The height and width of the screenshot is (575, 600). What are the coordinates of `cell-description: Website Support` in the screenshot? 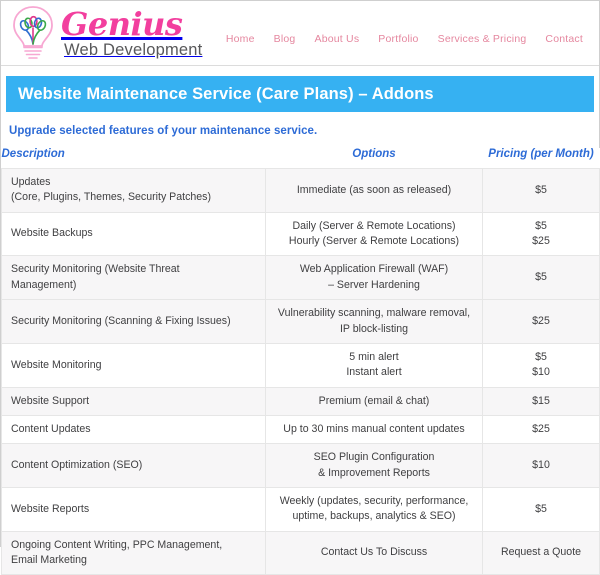 It's located at (133, 401).